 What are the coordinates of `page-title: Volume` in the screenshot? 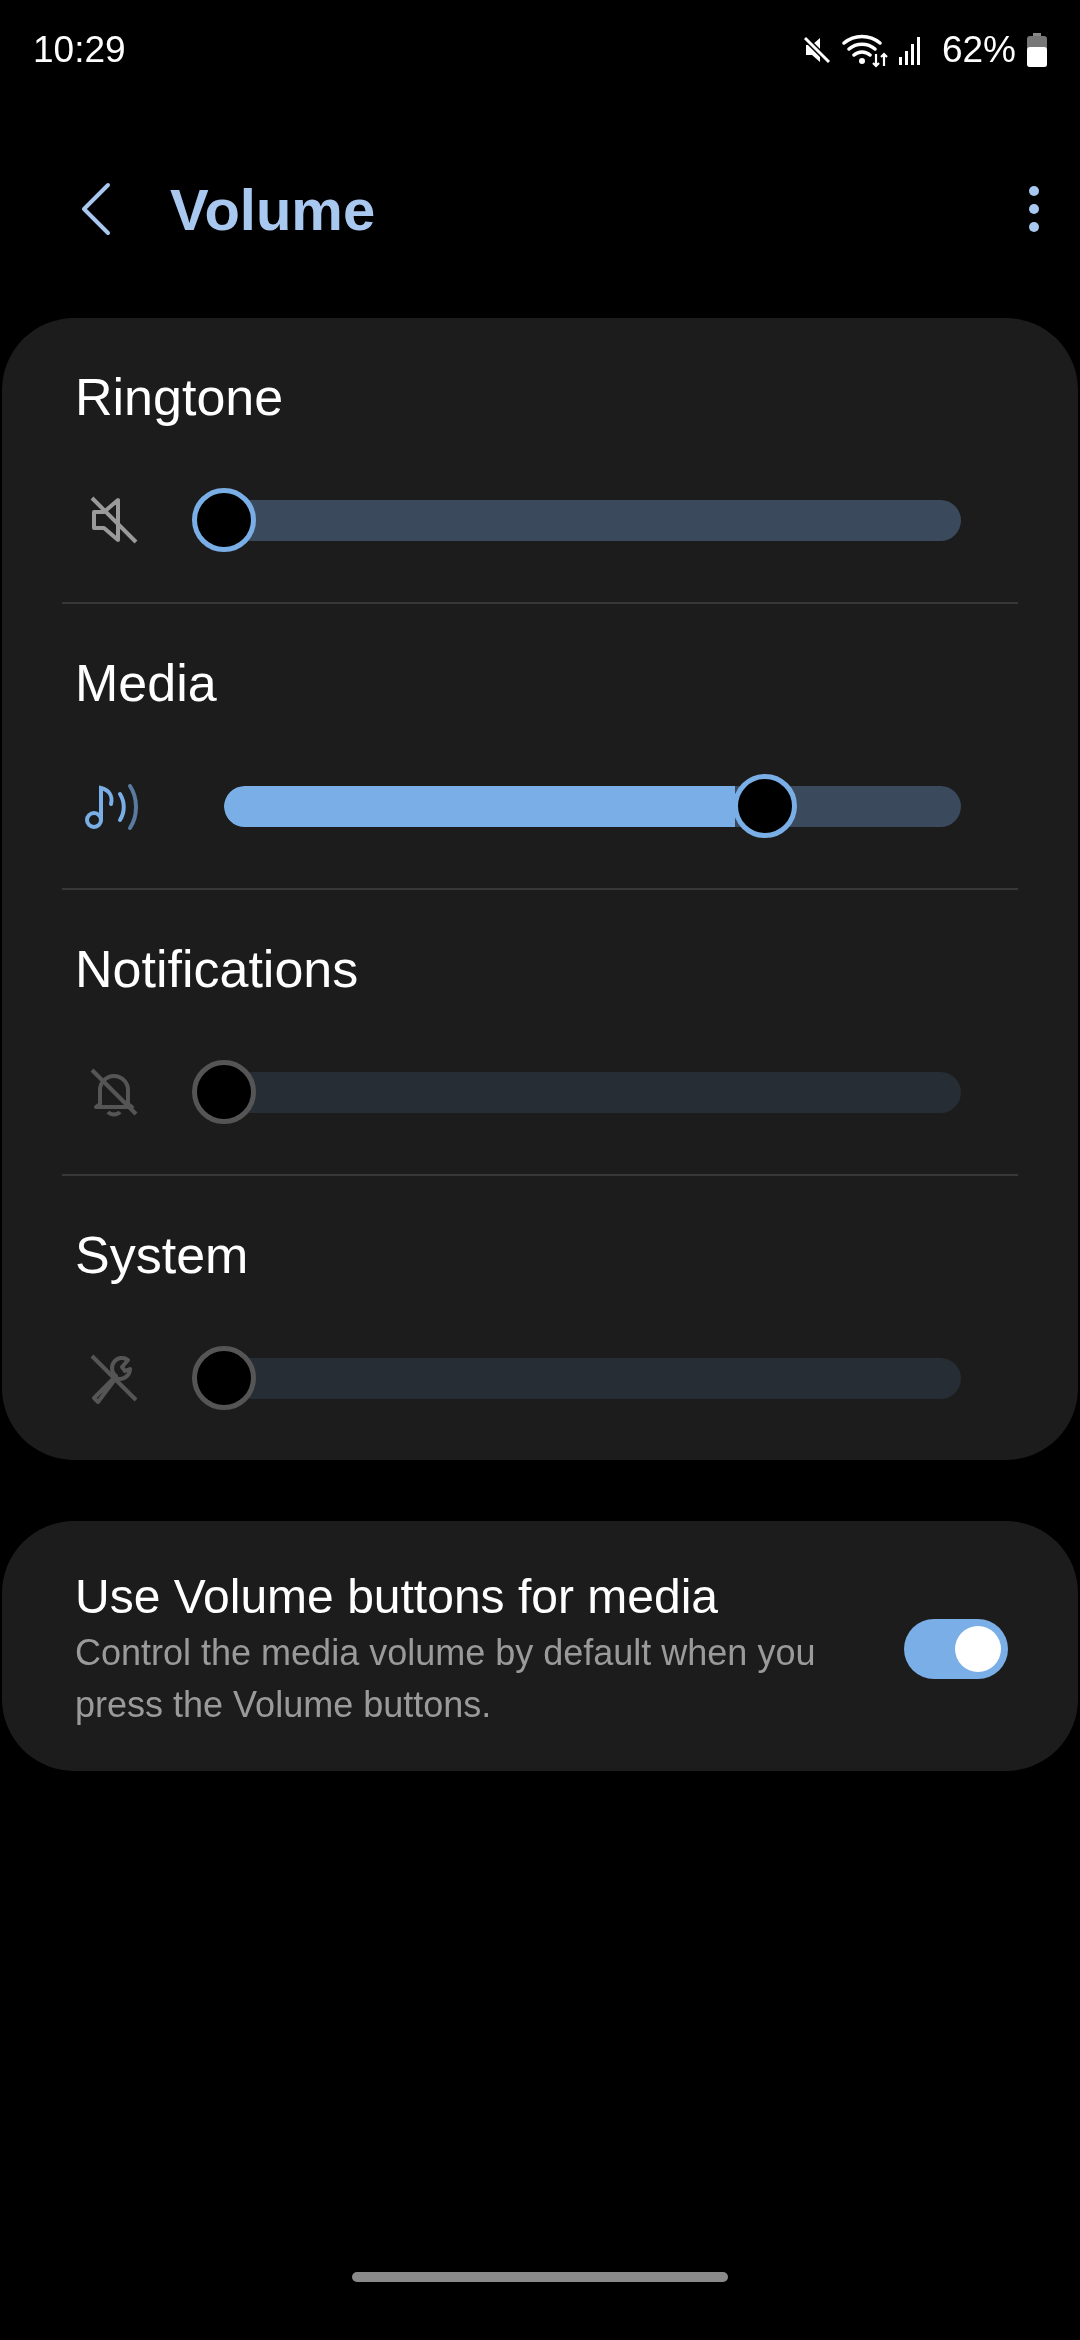 It's located at (273, 209).